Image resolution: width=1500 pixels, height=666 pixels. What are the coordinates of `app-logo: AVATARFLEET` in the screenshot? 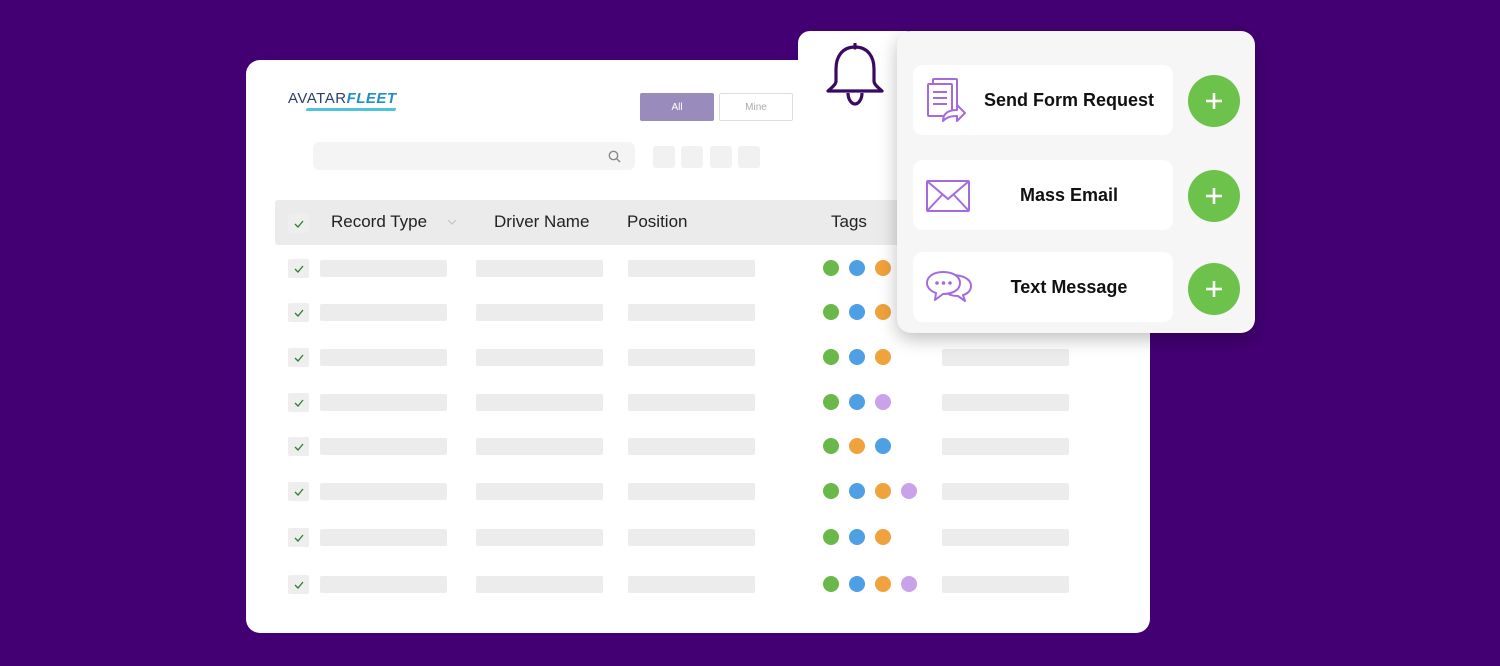 It's located at (342, 102).